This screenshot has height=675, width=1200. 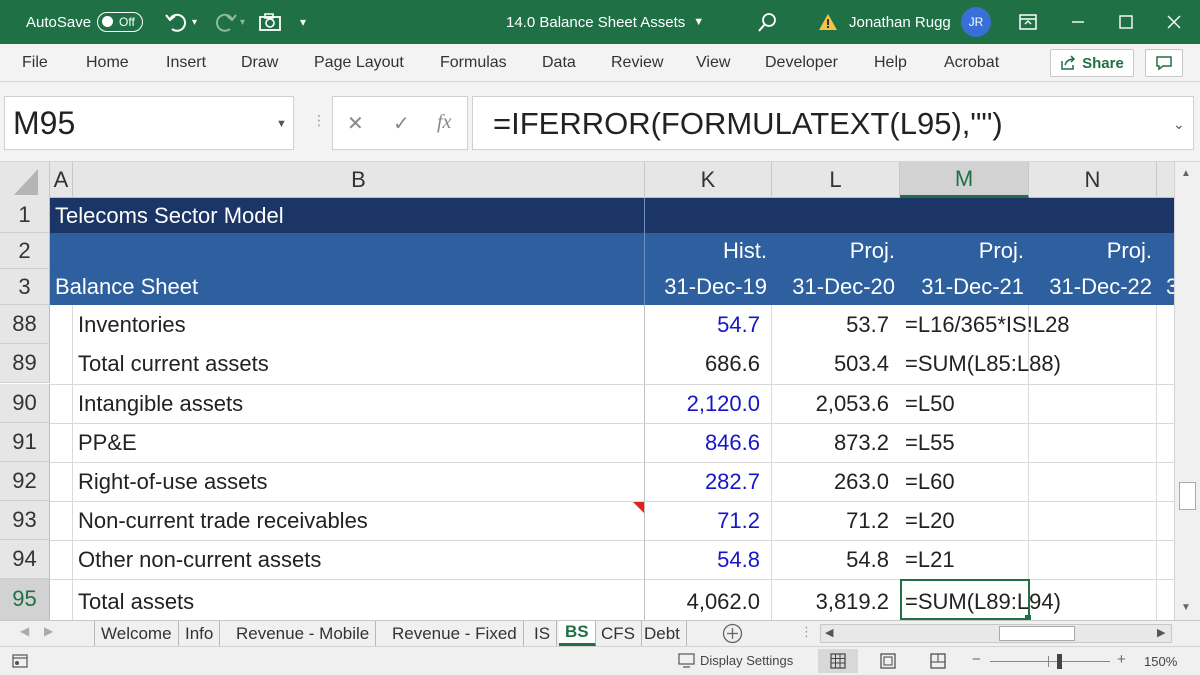 What do you see at coordinates (61, 180) in the screenshot?
I see `column-header-a: A` at bounding box center [61, 180].